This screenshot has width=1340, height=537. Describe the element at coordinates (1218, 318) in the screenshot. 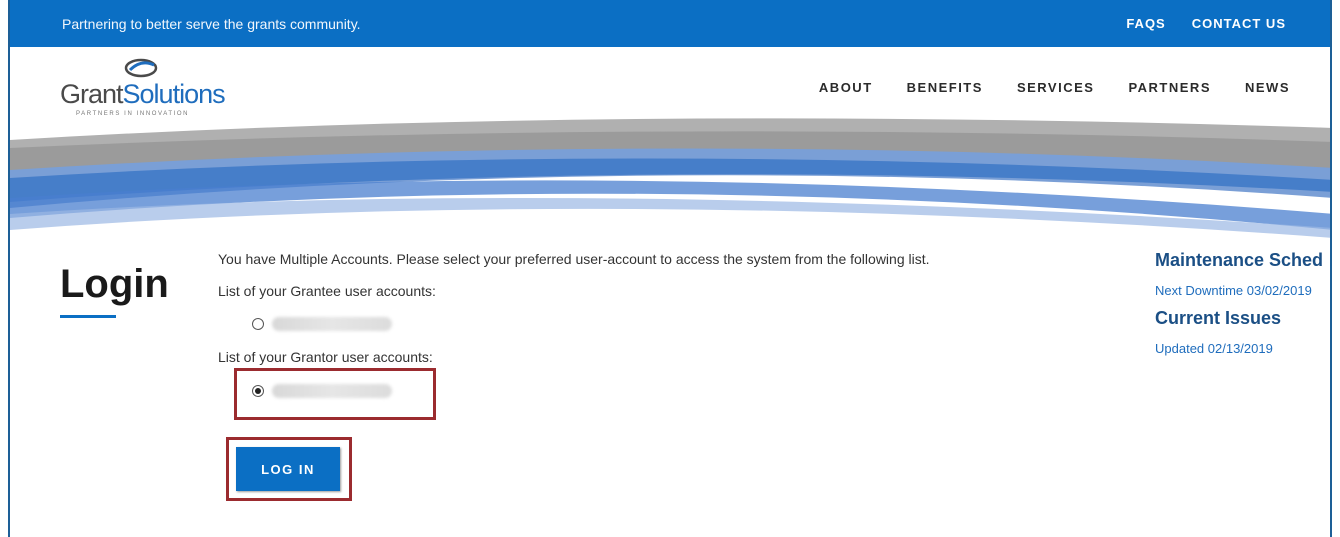

I see `current-issues-heading: Current Issues` at that location.